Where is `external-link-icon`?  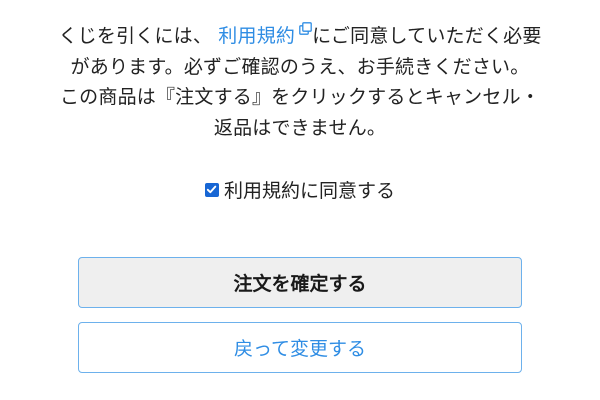
external-link-icon is located at coordinates (305, 24).